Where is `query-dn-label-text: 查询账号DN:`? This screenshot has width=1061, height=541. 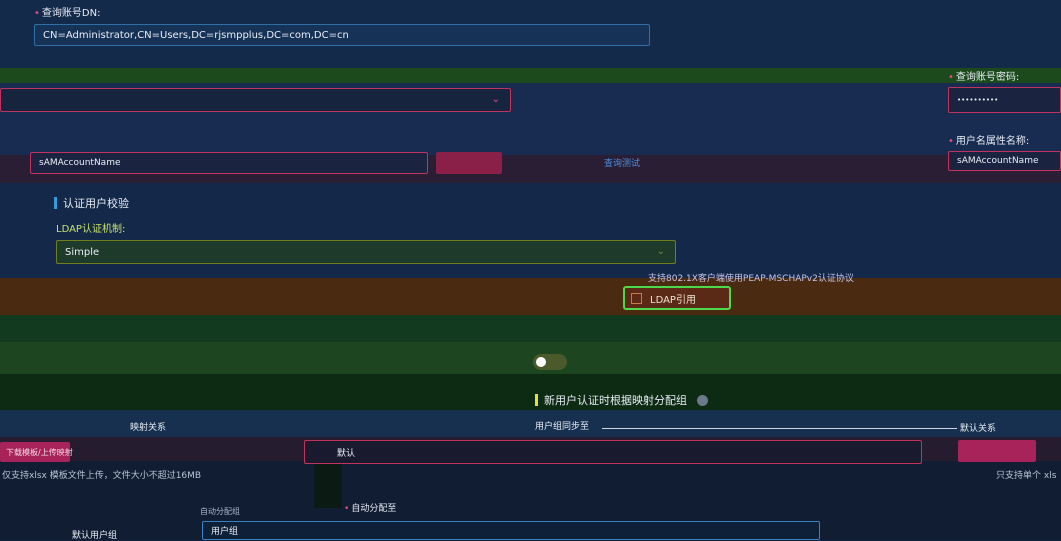
query-dn-label-text: 查询账号DN: is located at coordinates (71, 13).